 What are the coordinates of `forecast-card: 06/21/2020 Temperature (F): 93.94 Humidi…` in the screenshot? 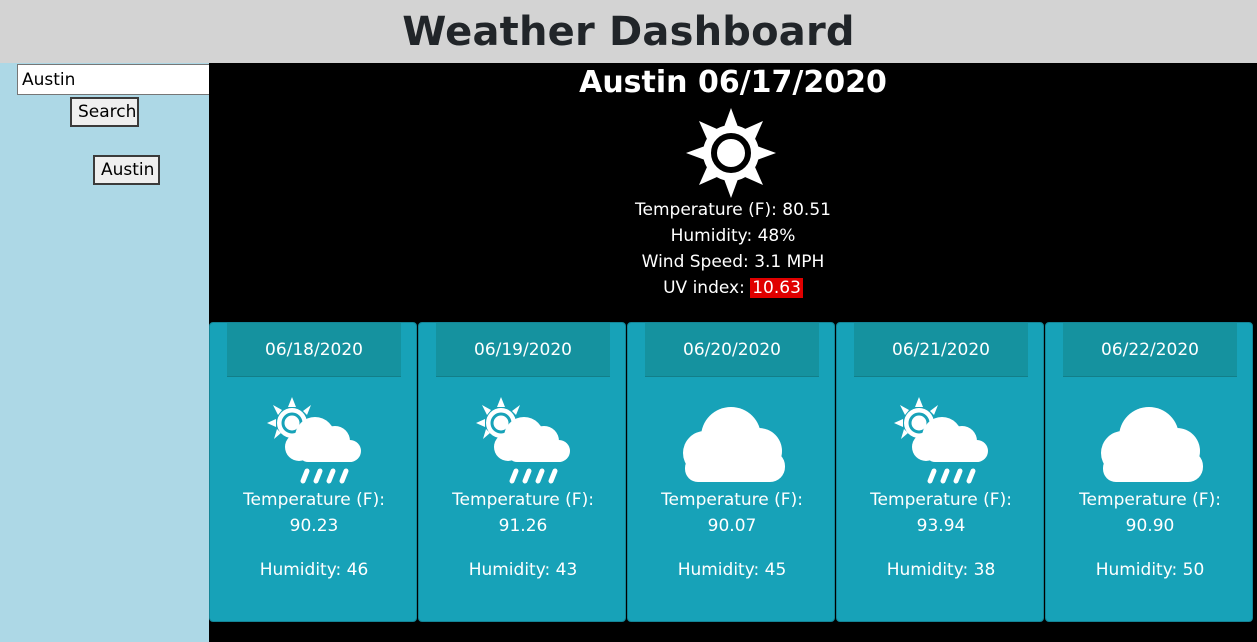 It's located at (940, 472).